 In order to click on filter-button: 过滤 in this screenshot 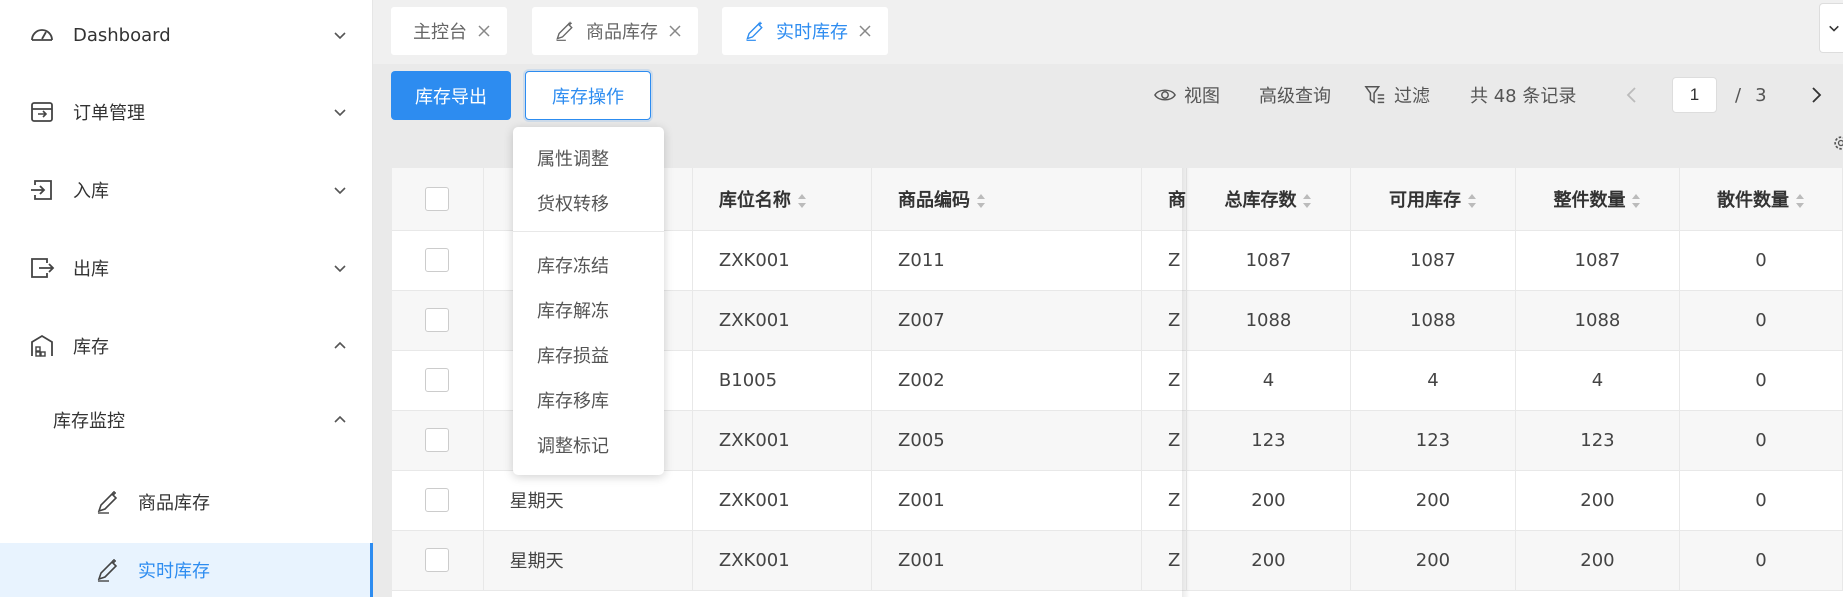, I will do `click(1397, 95)`.